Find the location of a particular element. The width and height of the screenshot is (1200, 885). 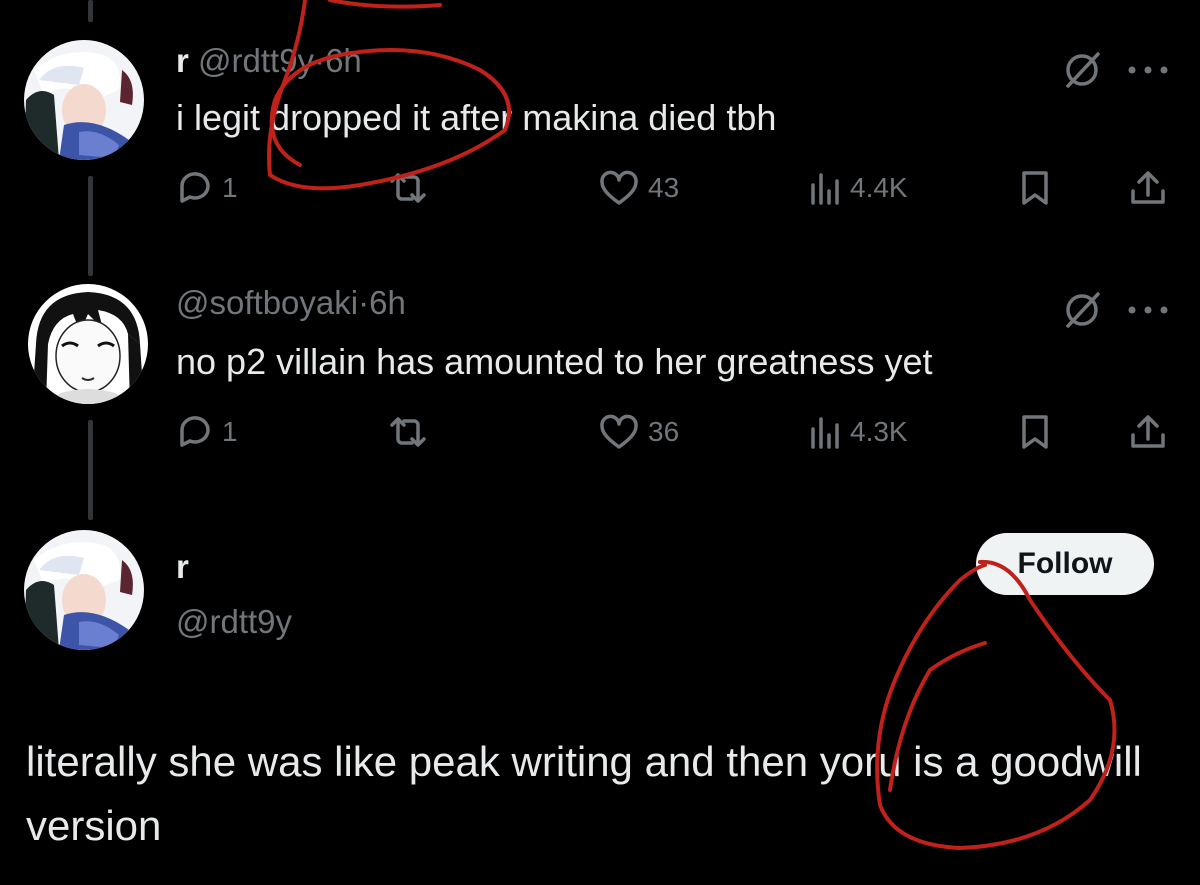

reply-1-corner-actions is located at coordinates (1115, 70).